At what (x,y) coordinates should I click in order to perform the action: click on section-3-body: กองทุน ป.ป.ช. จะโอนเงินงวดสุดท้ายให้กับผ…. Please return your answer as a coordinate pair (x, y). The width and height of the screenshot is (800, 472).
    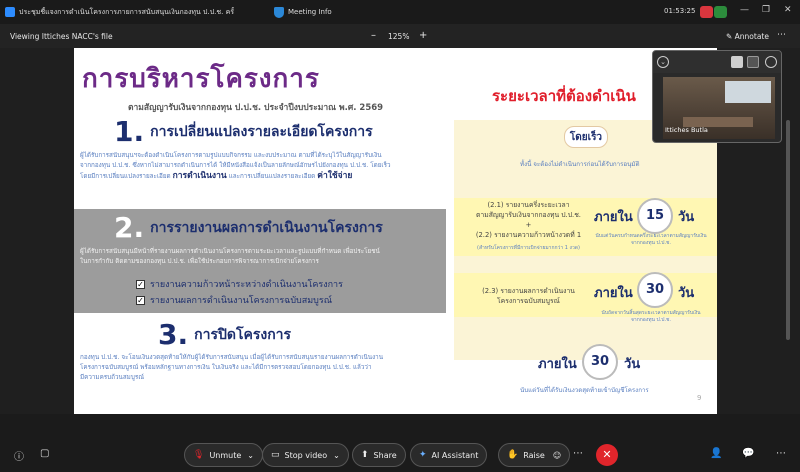
    Looking at the image, I should click on (266, 368).